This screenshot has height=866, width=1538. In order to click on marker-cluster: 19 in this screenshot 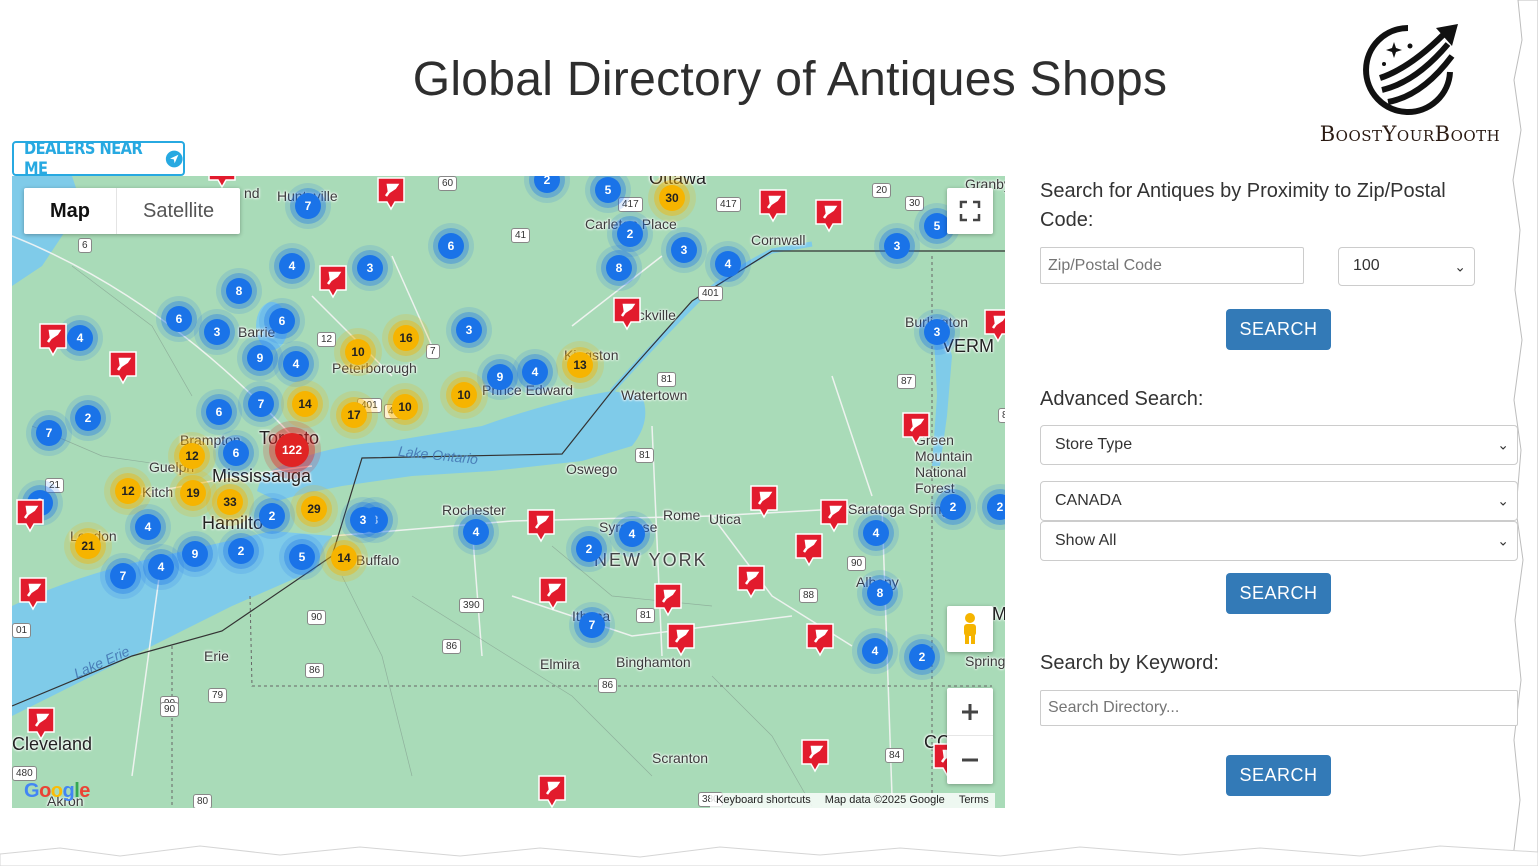, I will do `click(193, 493)`.